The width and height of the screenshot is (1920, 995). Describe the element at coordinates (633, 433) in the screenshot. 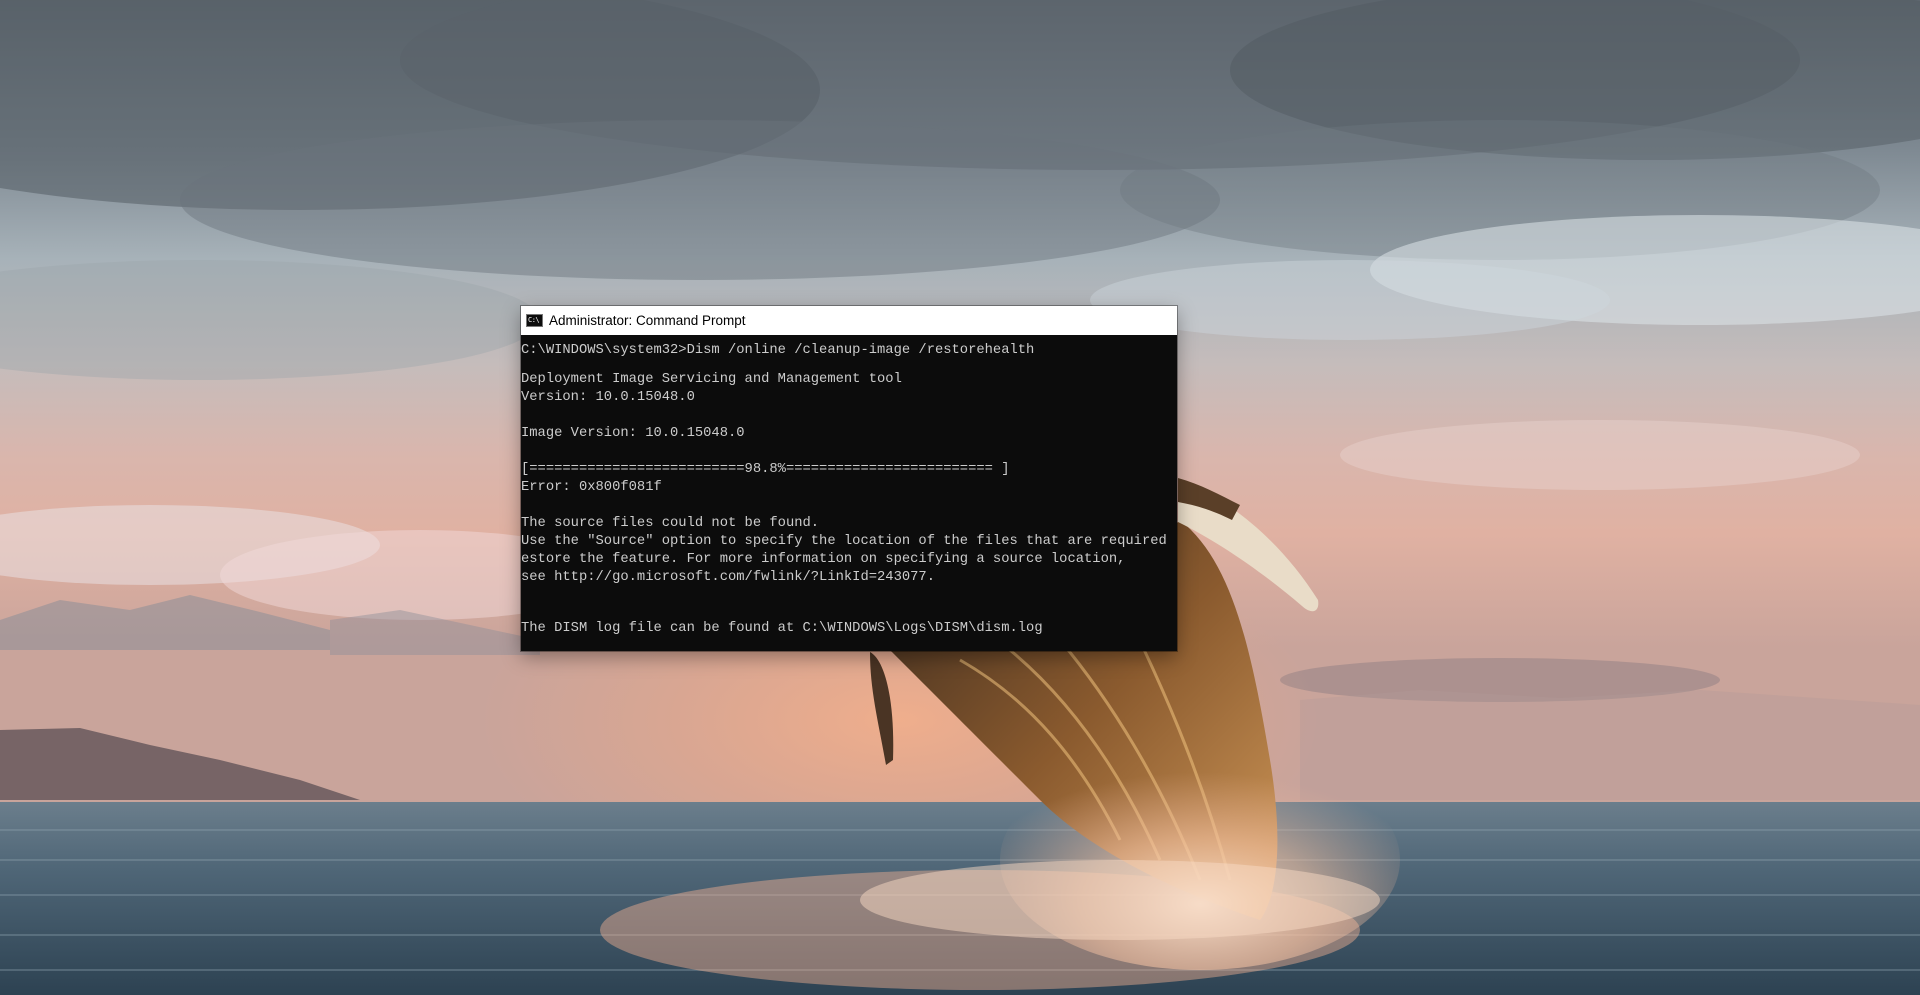

I see `console-line: Image Version: 10.0.15048.0` at that location.